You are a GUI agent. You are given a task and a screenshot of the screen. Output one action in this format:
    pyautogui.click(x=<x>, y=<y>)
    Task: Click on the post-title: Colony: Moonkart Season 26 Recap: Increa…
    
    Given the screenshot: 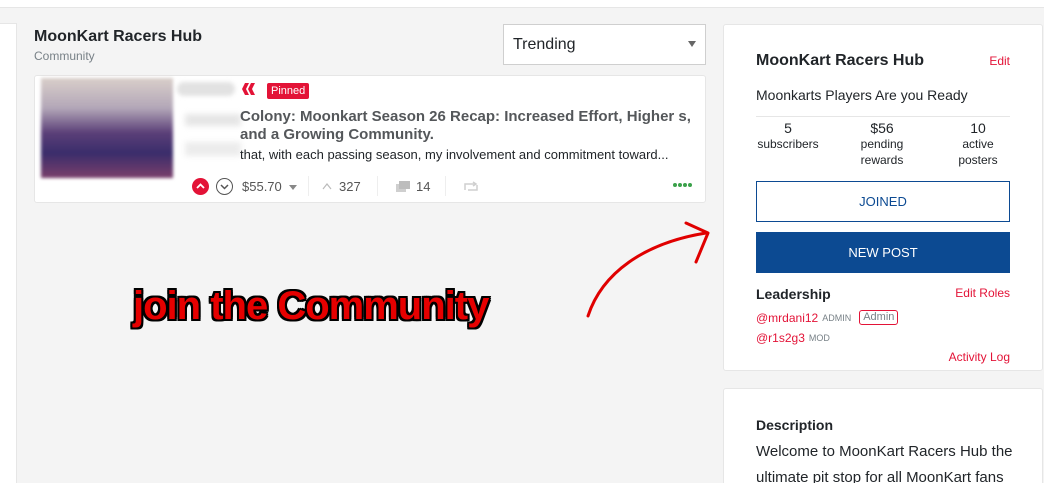 What is the action you would take?
    pyautogui.click(x=470, y=126)
    